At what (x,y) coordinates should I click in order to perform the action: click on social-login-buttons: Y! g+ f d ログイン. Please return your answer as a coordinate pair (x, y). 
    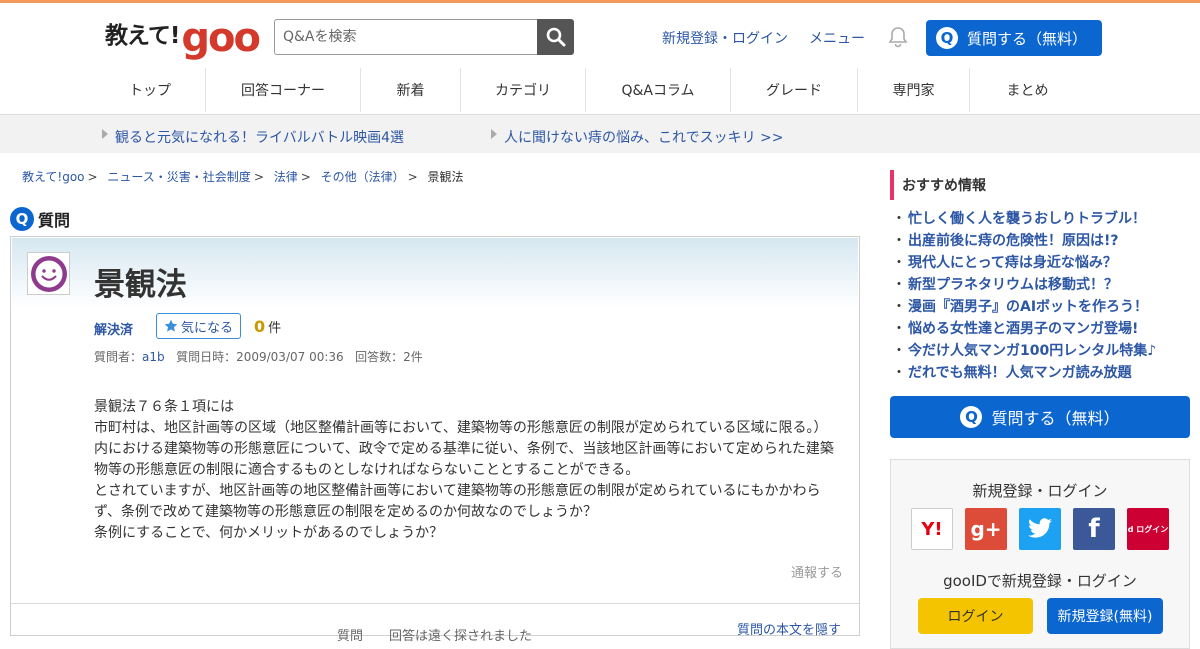
    Looking at the image, I should click on (1040, 529).